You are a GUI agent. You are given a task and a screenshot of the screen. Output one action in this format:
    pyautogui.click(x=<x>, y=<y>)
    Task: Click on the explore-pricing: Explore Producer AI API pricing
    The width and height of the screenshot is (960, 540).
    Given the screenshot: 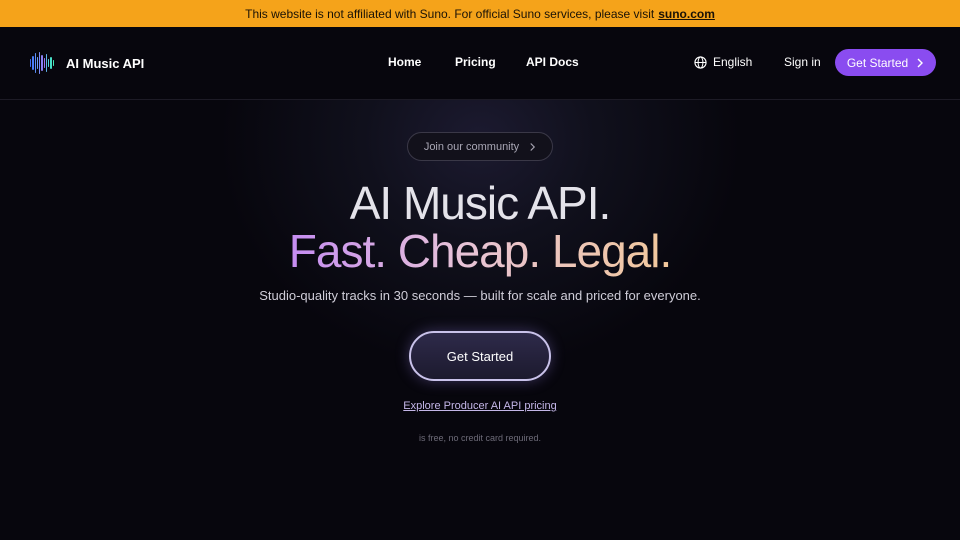 What is the action you would take?
    pyautogui.click(x=480, y=406)
    